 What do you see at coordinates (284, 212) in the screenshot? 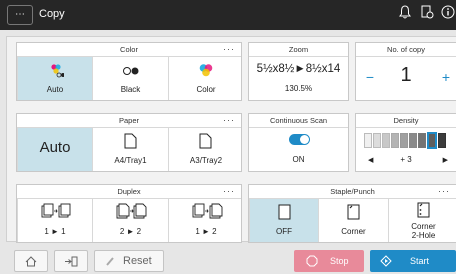
I see `plain-sheet-icon` at bounding box center [284, 212].